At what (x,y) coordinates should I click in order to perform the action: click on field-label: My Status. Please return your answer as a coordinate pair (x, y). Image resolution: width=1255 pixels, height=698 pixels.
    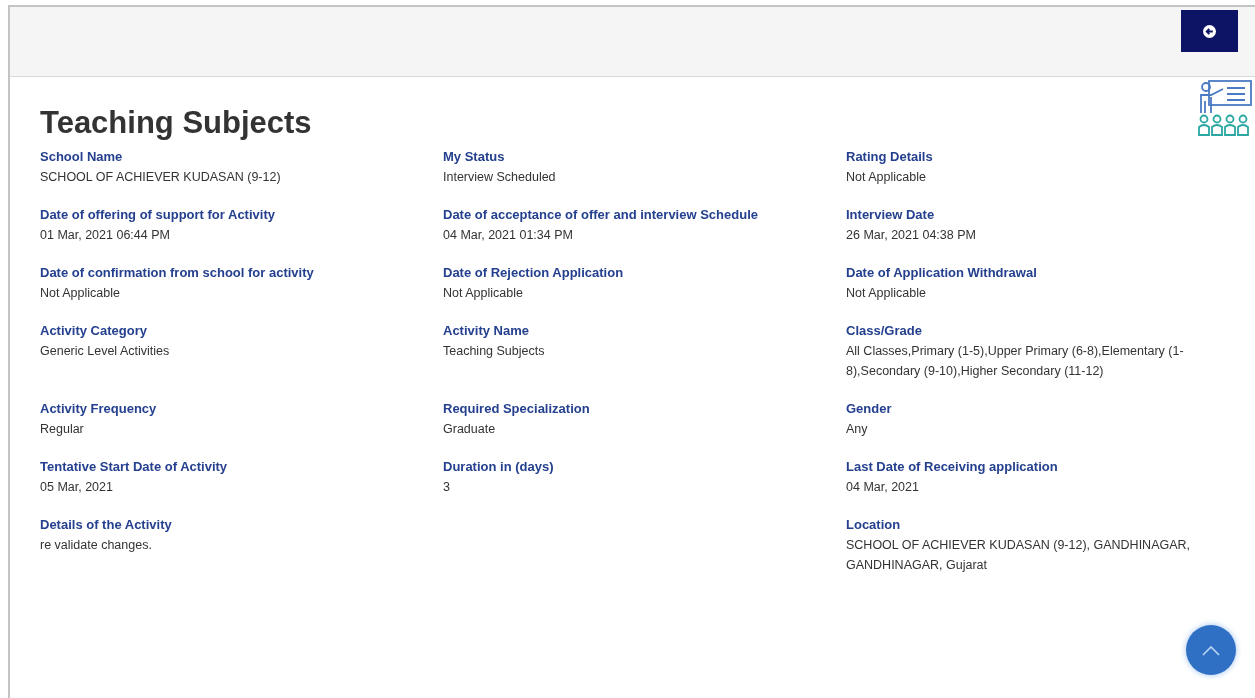
    Looking at the image, I should click on (474, 157).